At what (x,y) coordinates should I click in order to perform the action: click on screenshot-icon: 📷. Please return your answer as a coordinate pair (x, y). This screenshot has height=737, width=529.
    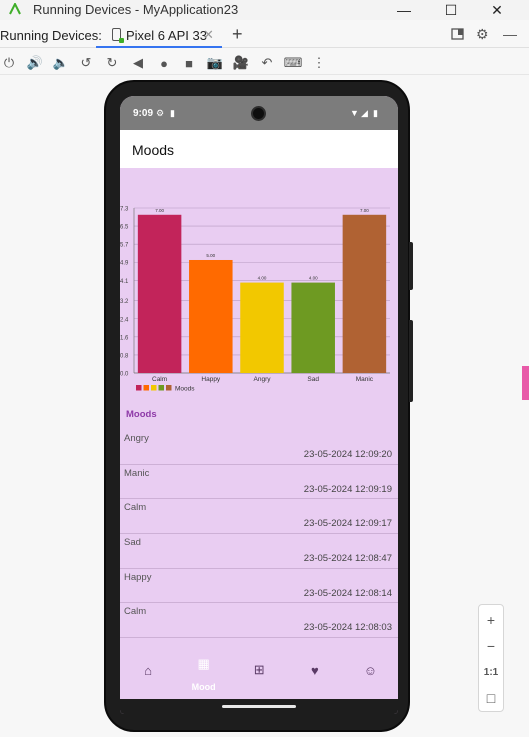
    Looking at the image, I should click on (215, 63).